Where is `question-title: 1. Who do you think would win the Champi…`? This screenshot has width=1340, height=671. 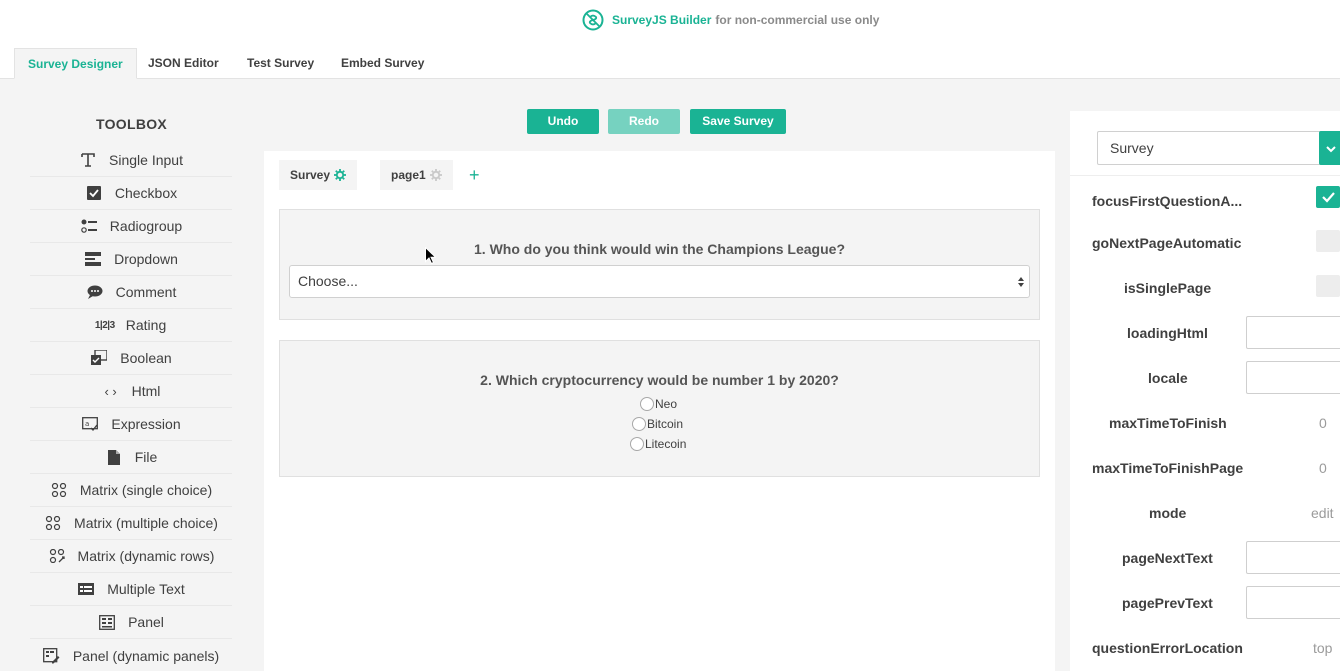 question-title: 1. Who do you think would win the Champi… is located at coordinates (659, 249).